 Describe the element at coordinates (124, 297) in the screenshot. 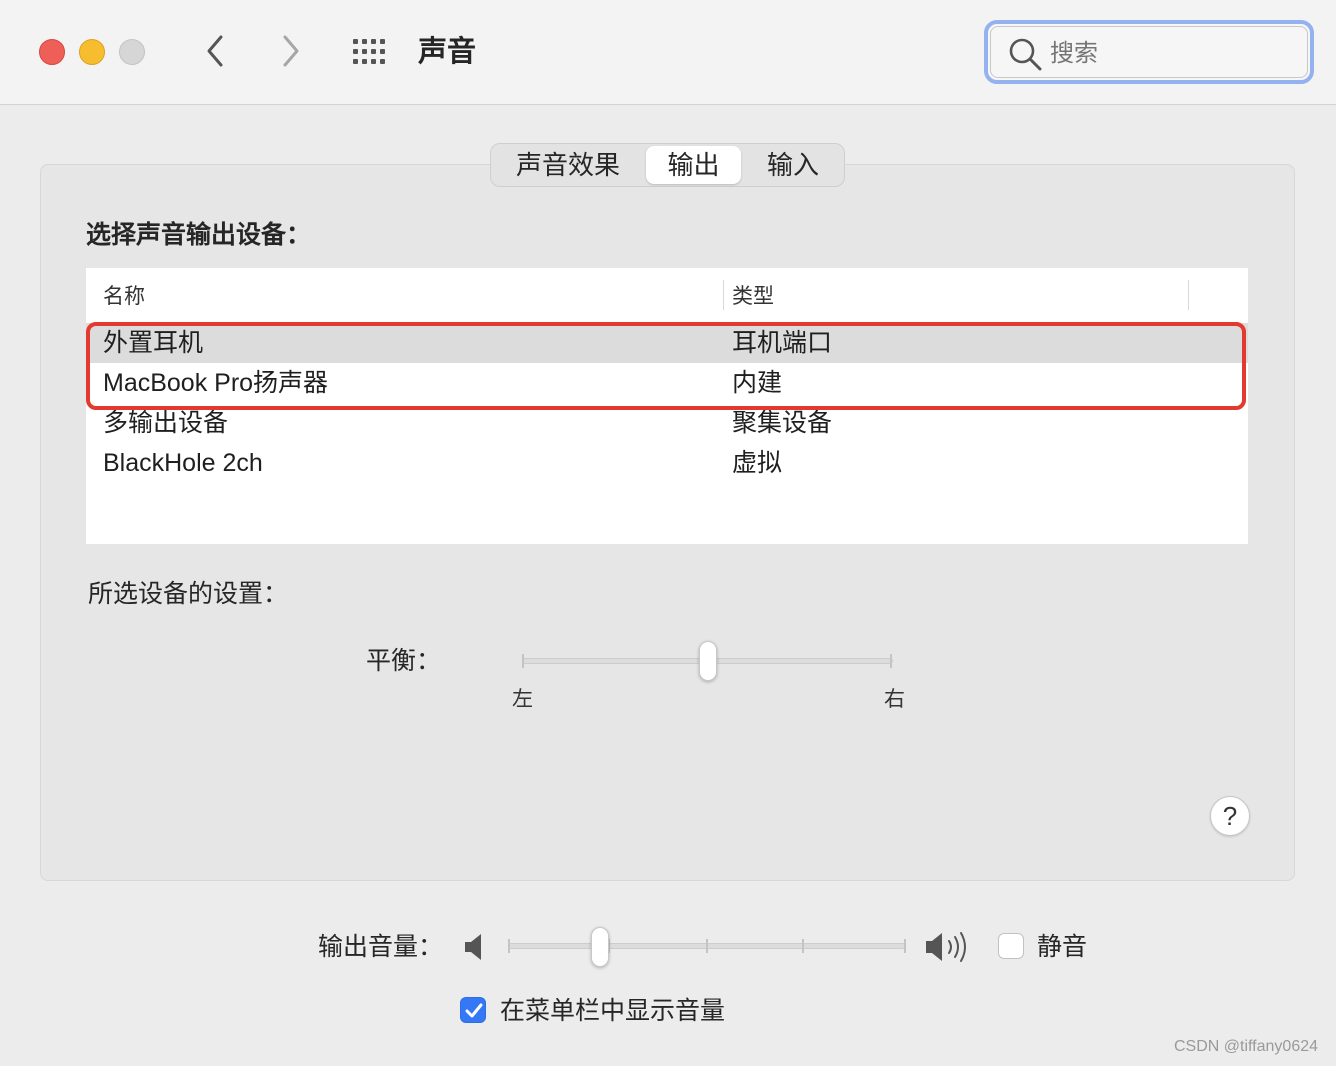

I see `column-header-name: 名称` at that location.